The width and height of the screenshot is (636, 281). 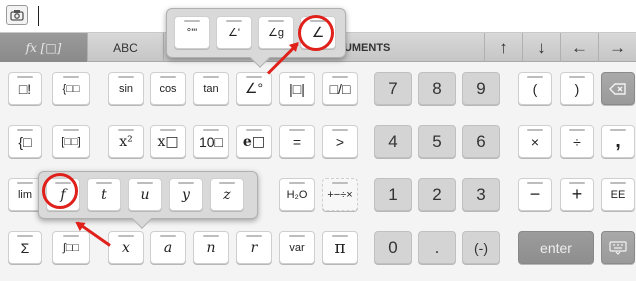 I want to click on negative-key: (-), so click(x=481, y=247).